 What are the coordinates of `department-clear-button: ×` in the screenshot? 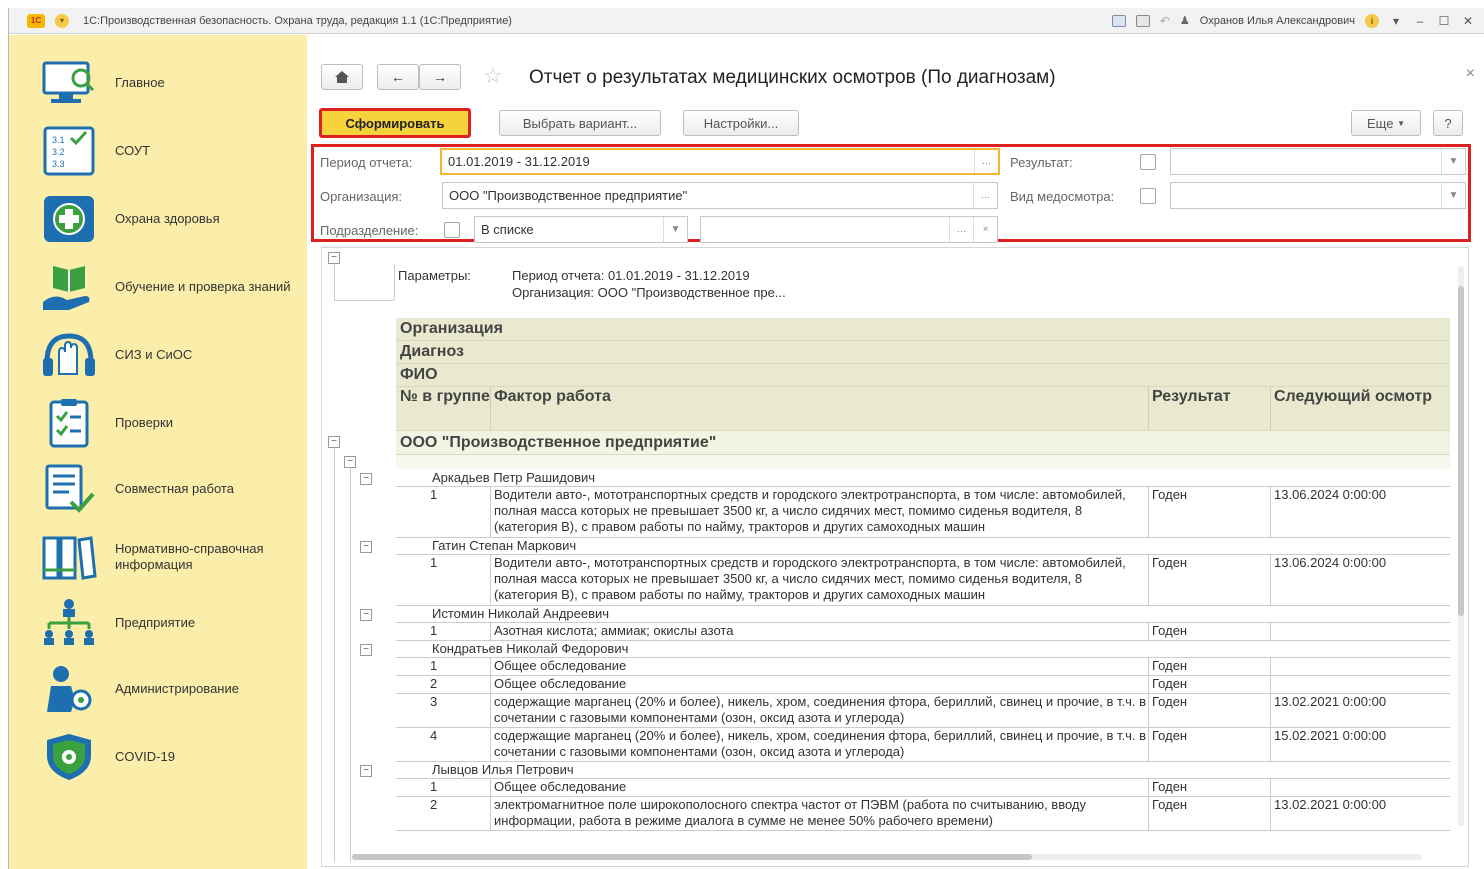 It's located at (985, 229).